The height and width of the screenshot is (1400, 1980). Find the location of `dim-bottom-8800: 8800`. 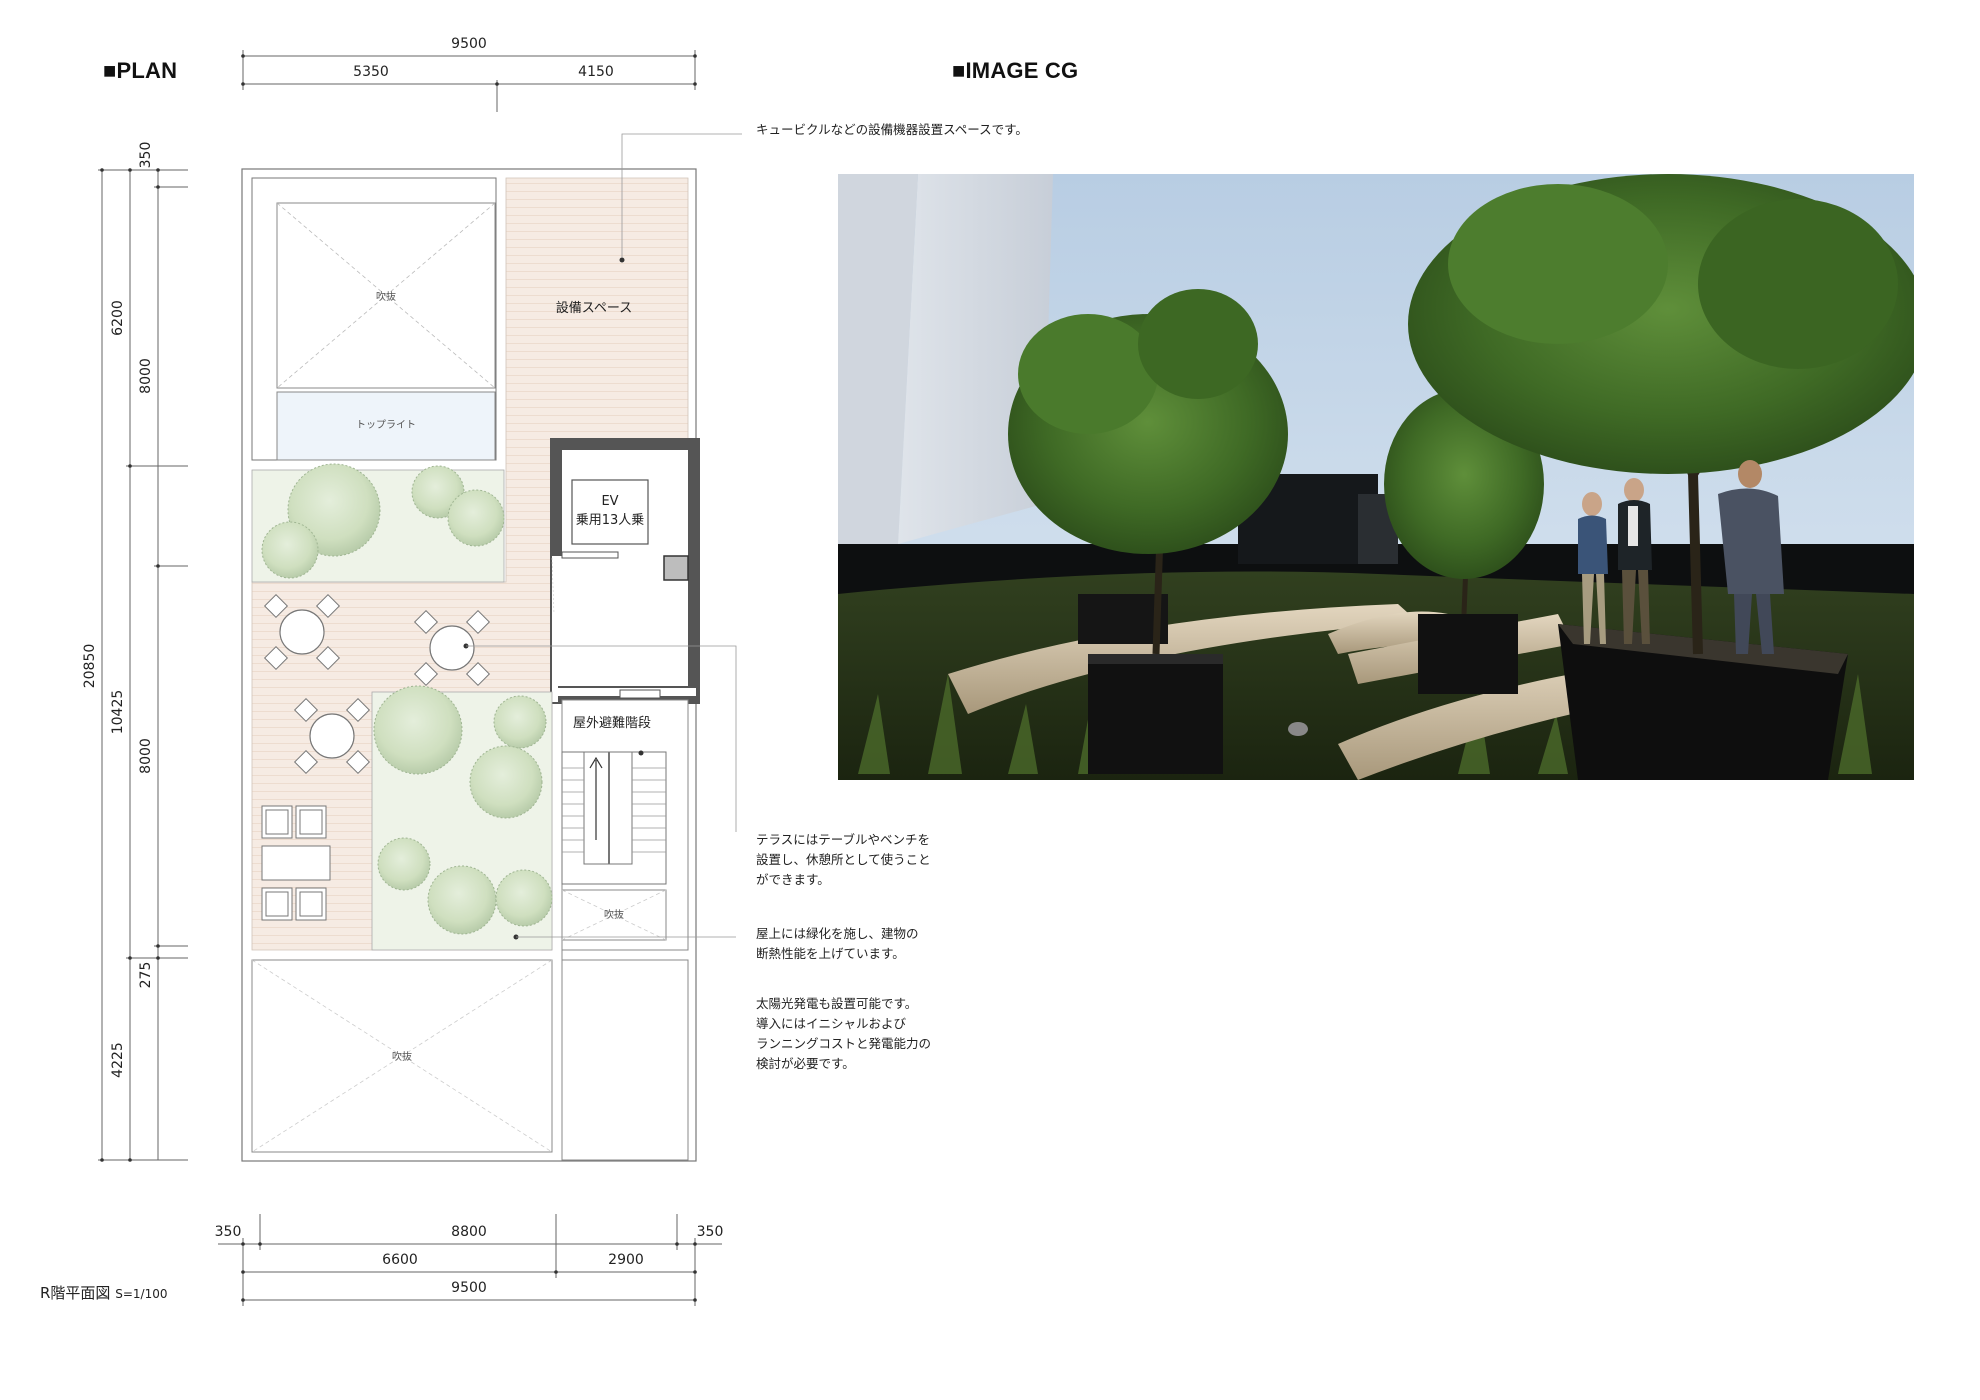

dim-bottom-8800: 8800 is located at coordinates (469, 1232).